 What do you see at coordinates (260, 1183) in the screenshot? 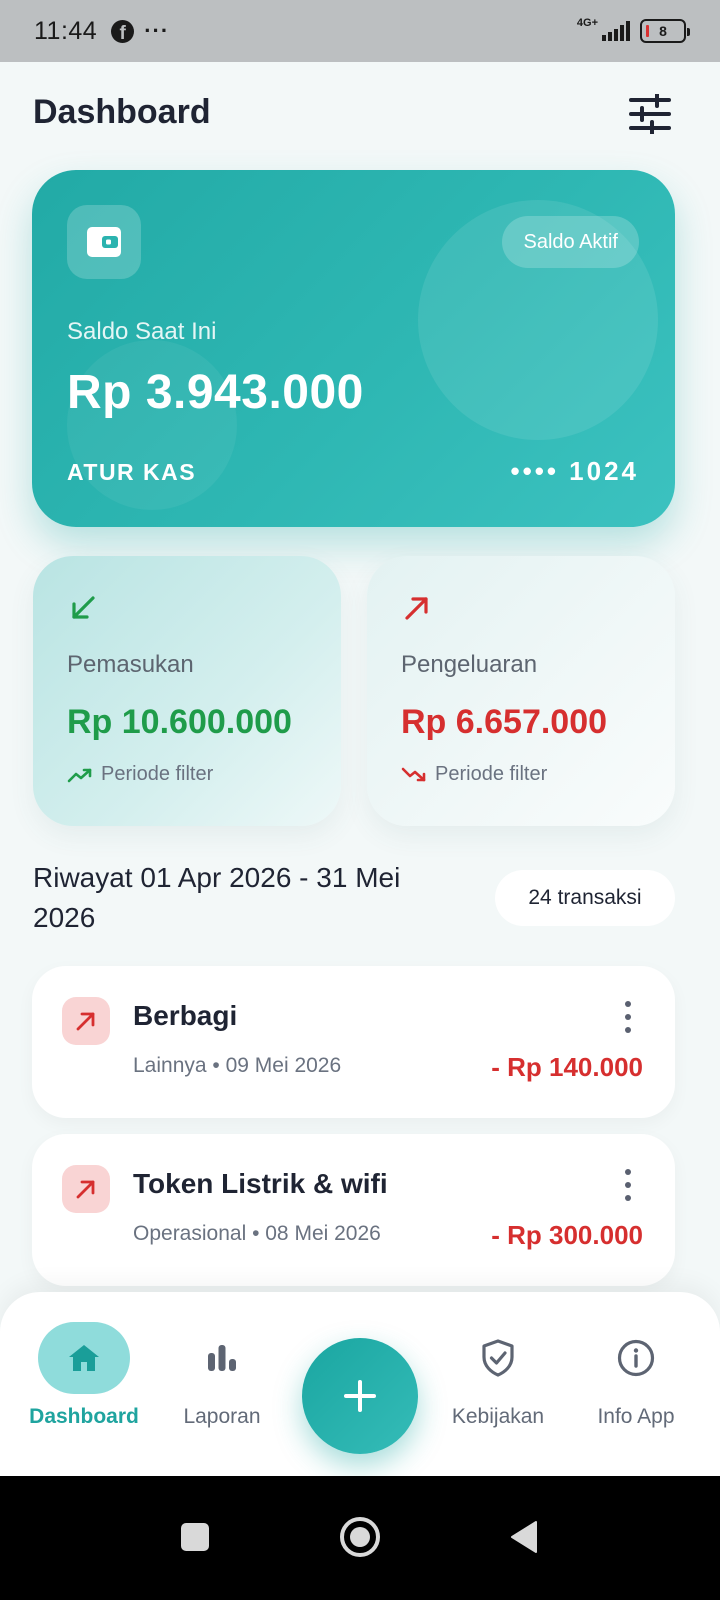
I see `transaction-title: Token Listrik & wifi` at bounding box center [260, 1183].